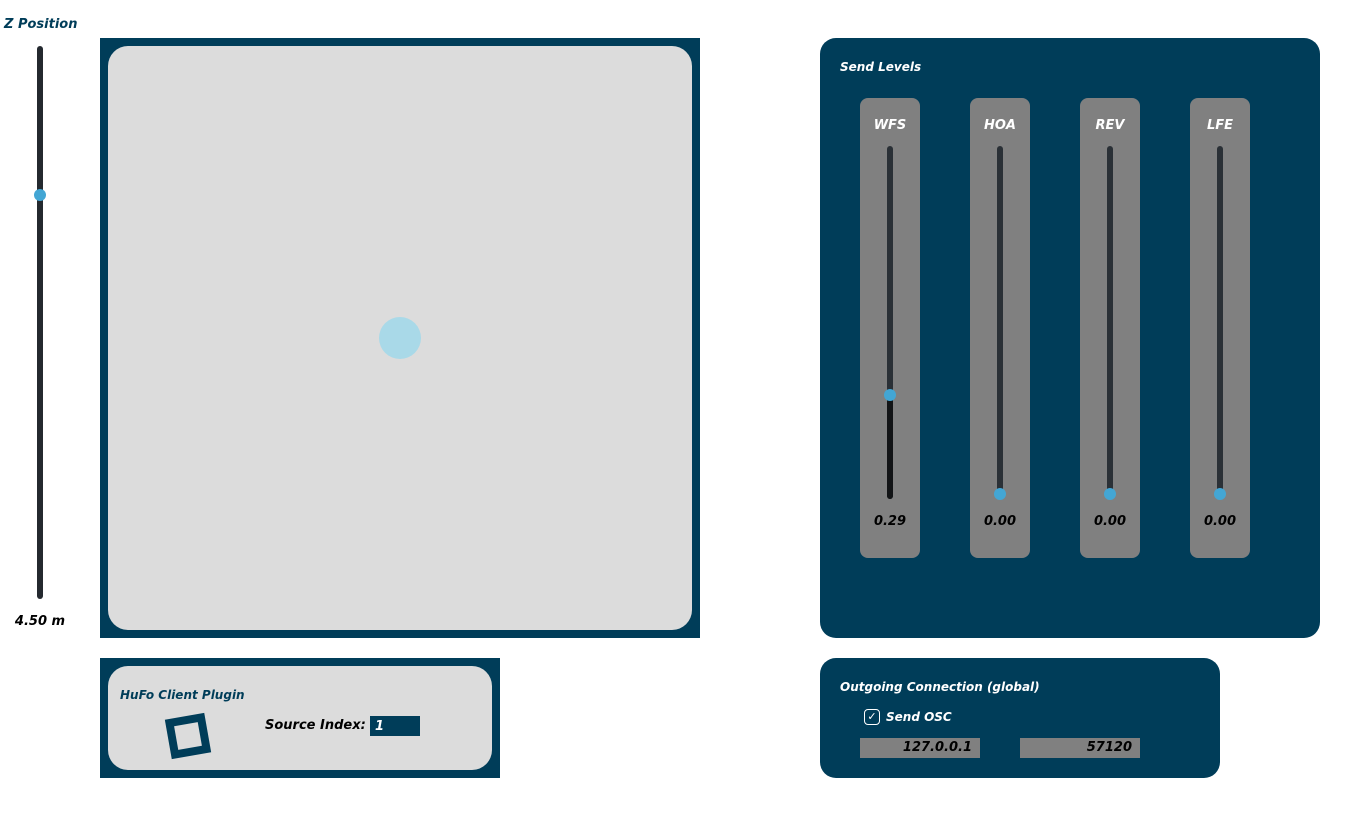 The image size is (1360, 820). Describe the element at coordinates (315, 725) in the screenshot. I see `source-index-label: Source Index:` at that location.